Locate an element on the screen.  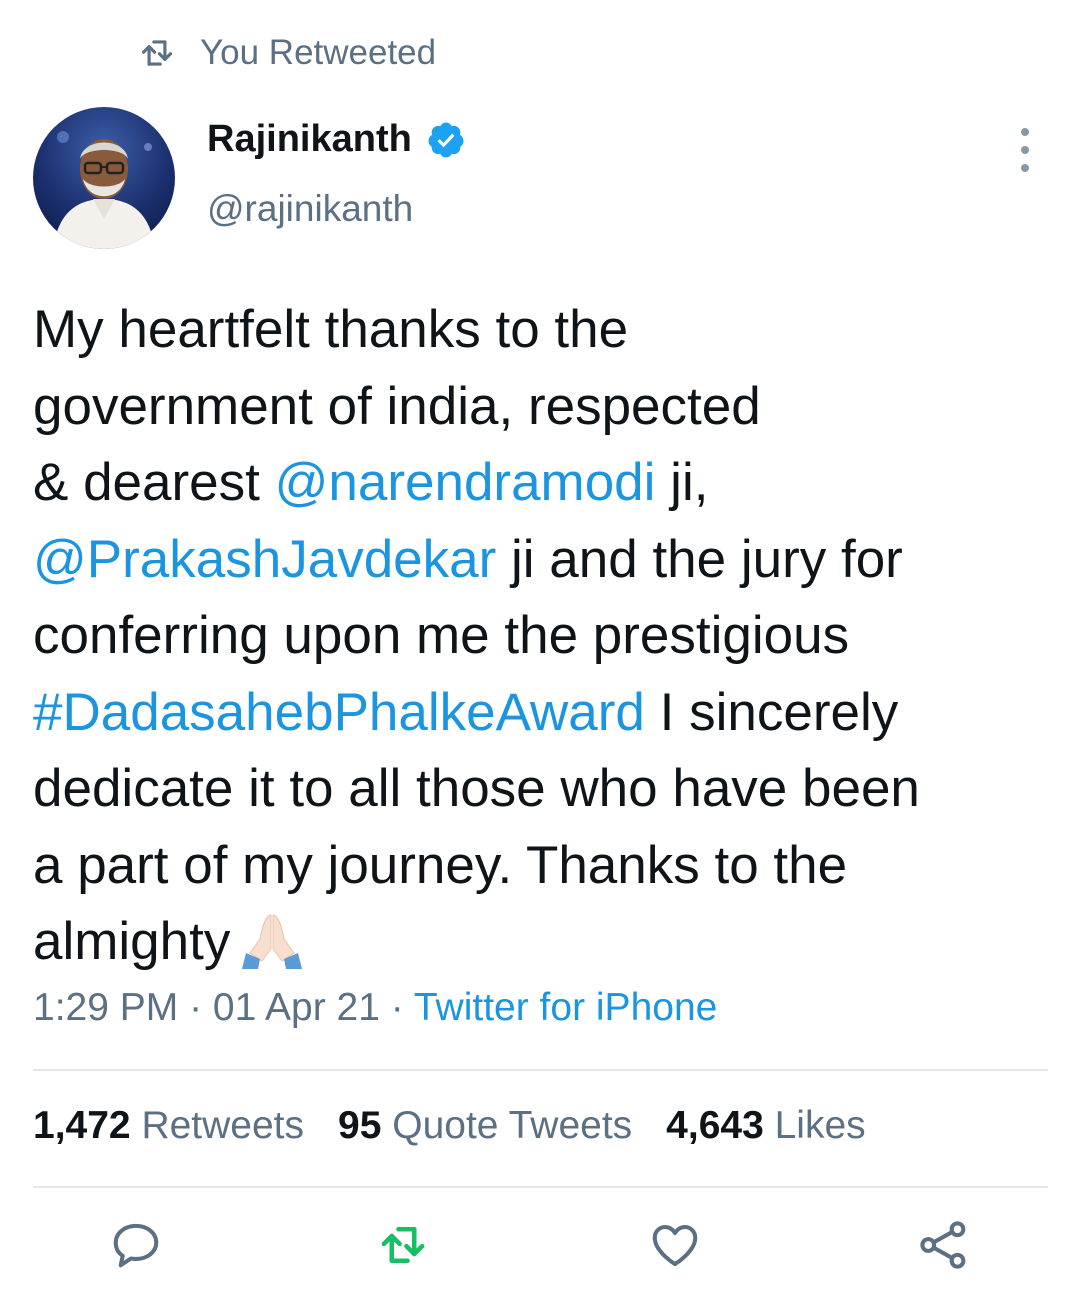
more-options-icon is located at coordinates (1025, 150).